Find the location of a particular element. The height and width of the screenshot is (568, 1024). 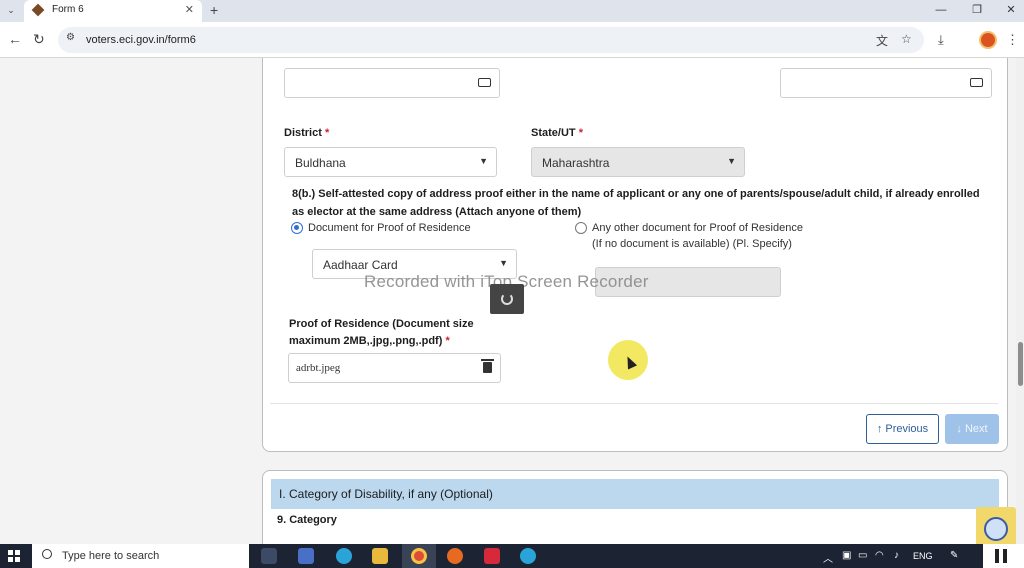

wifi-icon: ◠ is located at coordinates (879, 555).